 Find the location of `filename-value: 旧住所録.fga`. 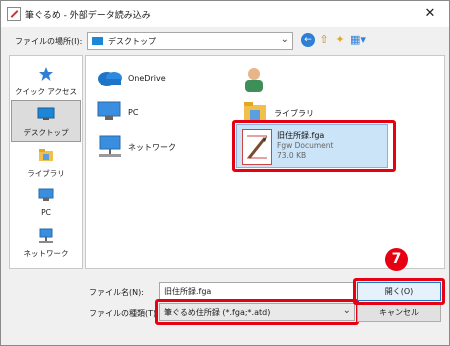

filename-value: 旧住所録.fga is located at coordinates (188, 291).